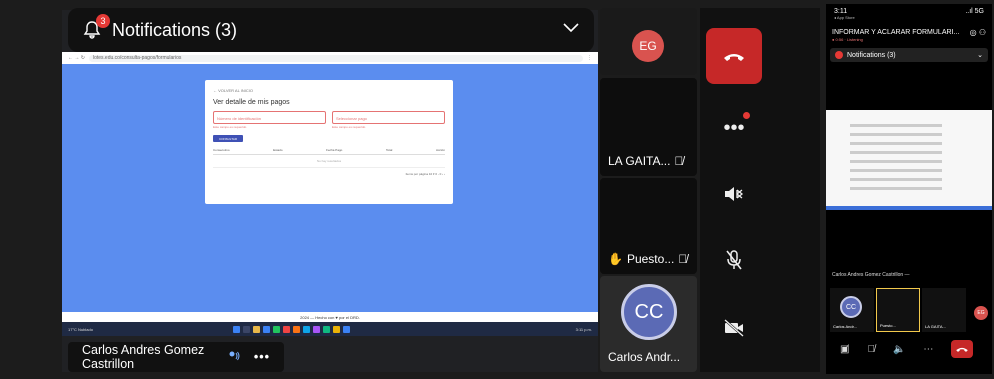  I want to click on browser-menu-icon: ⋮, so click(589, 58).